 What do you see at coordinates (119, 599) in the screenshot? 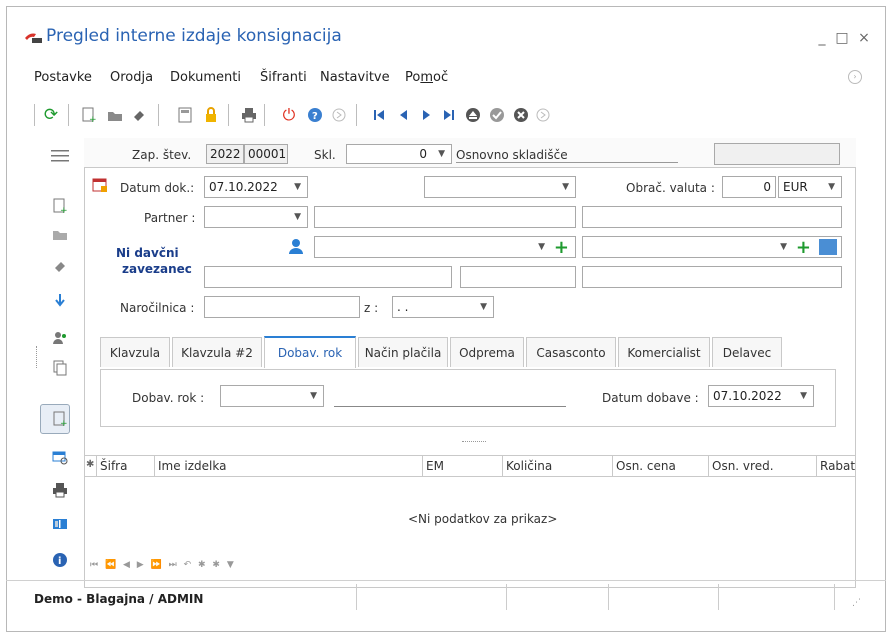
I see `status-text: Demo - Blagajna / ADMIN` at bounding box center [119, 599].